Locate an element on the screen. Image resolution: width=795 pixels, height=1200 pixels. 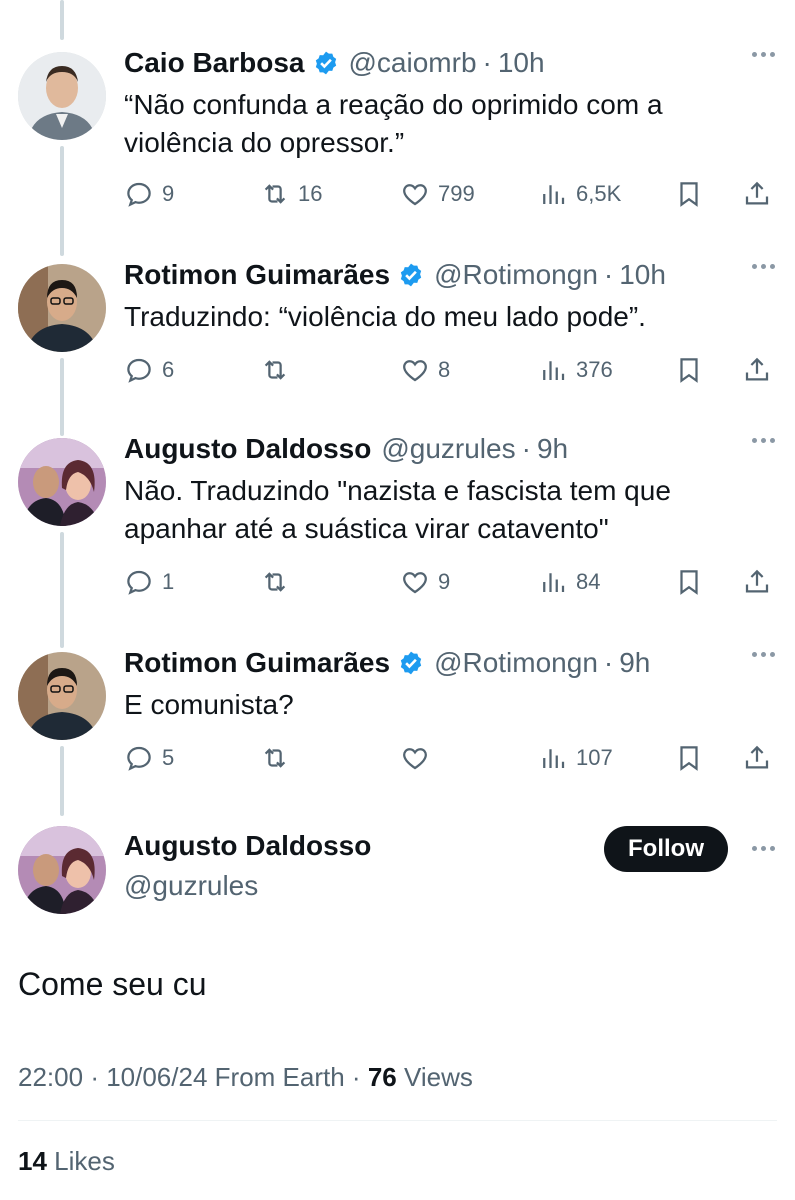
like-button is located at coordinates (419, 758).